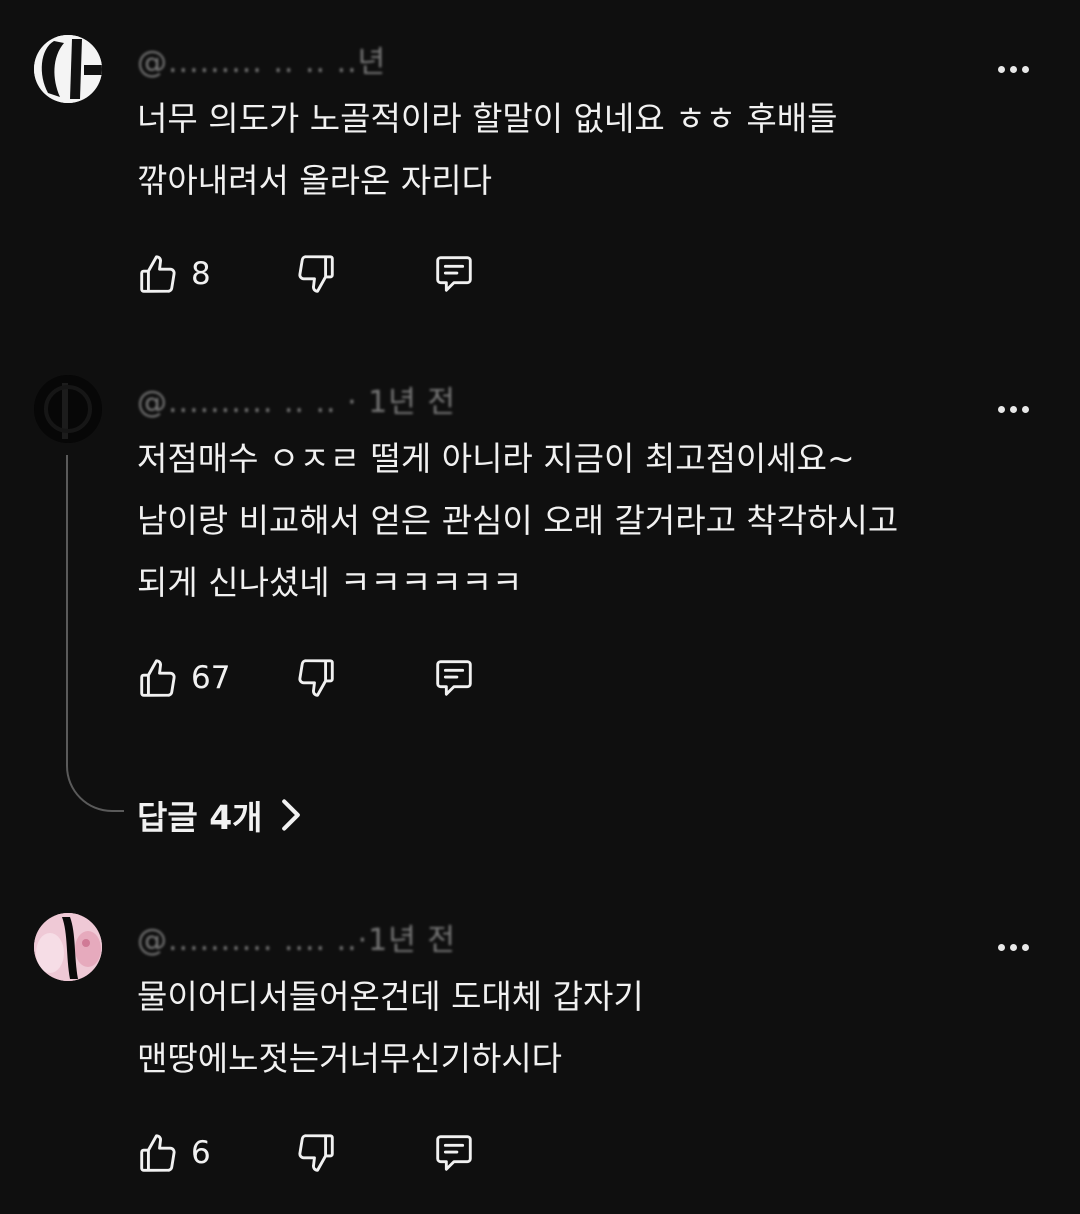 The height and width of the screenshot is (1214, 1080). I want to click on thread-connector, so click(95, 633).